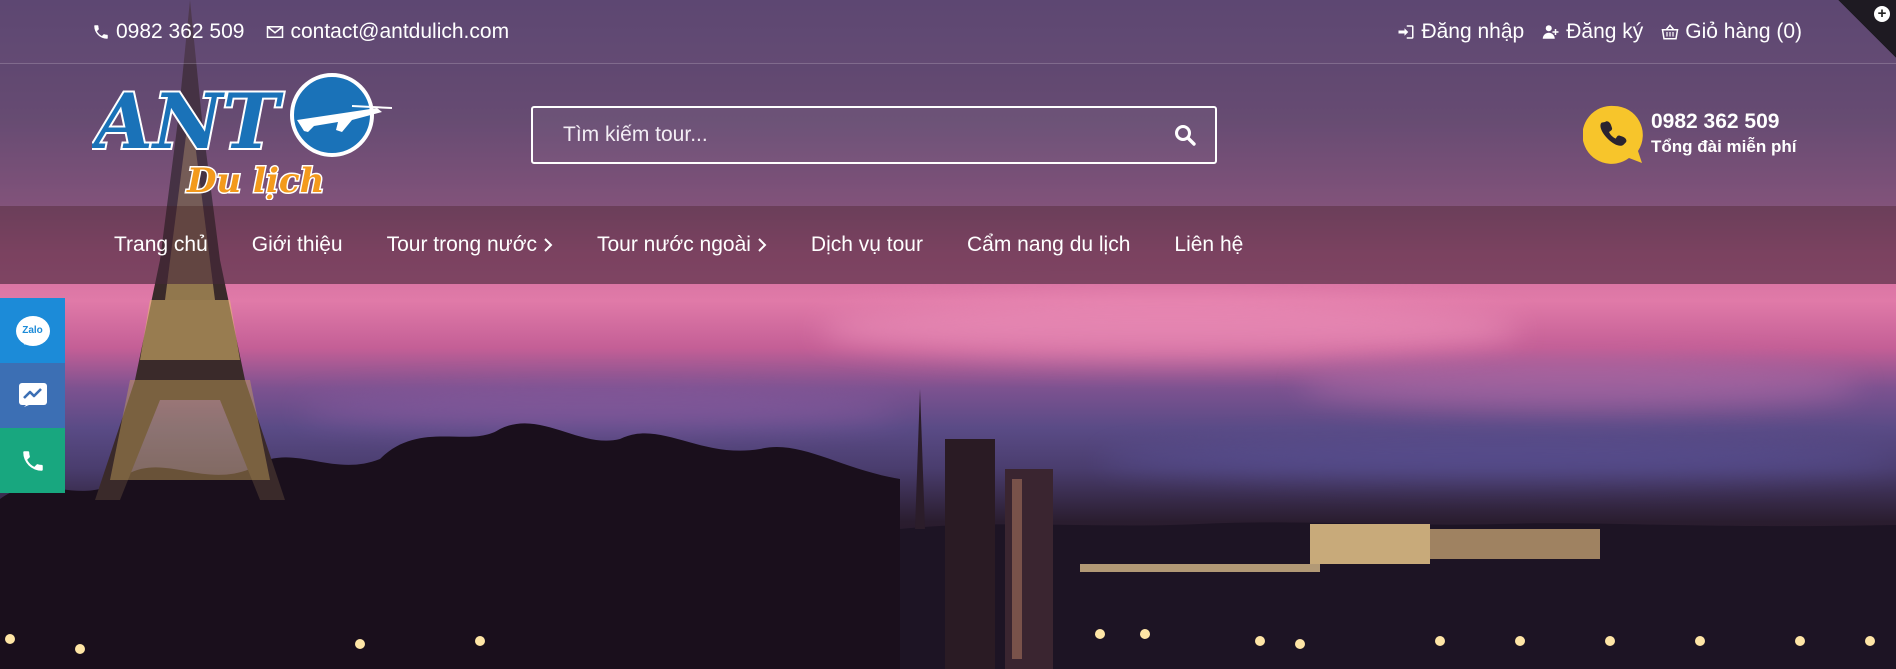 The height and width of the screenshot is (669, 1896). I want to click on login-label: Đăng nhập, so click(1473, 31).